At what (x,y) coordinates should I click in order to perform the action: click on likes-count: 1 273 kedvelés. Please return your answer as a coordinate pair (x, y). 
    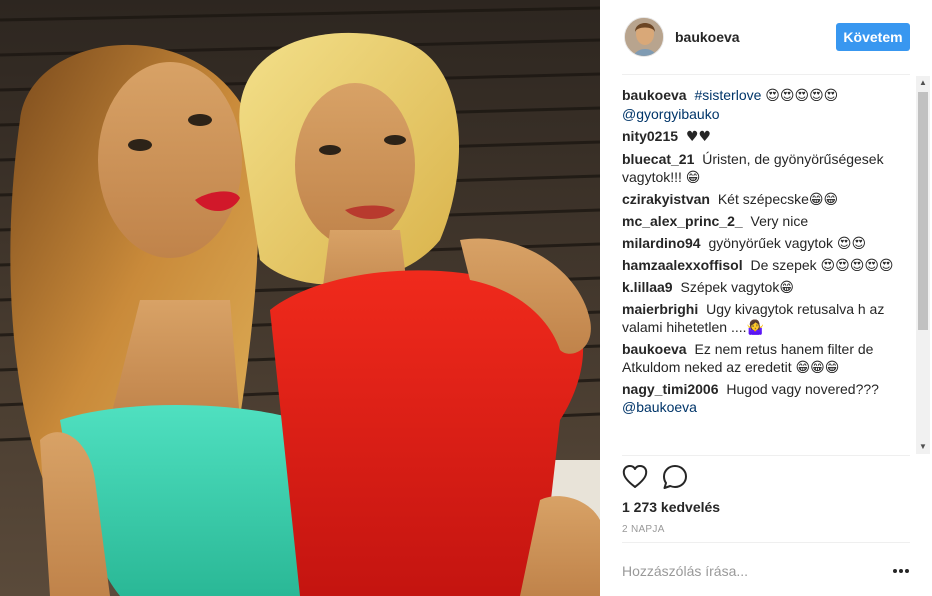
    Looking at the image, I should click on (671, 507).